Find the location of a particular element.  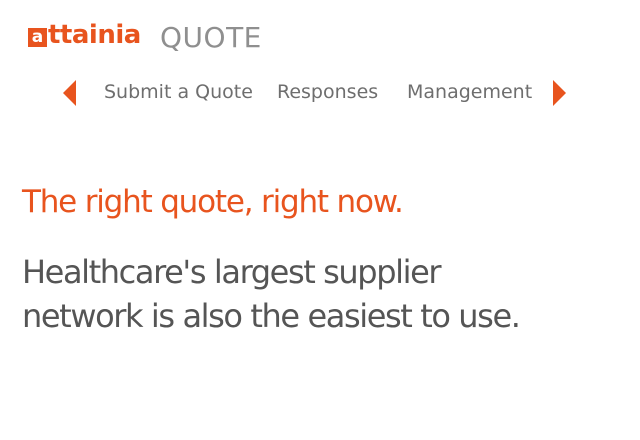

attainia-logo: a ttainia is located at coordinates (84, 35).